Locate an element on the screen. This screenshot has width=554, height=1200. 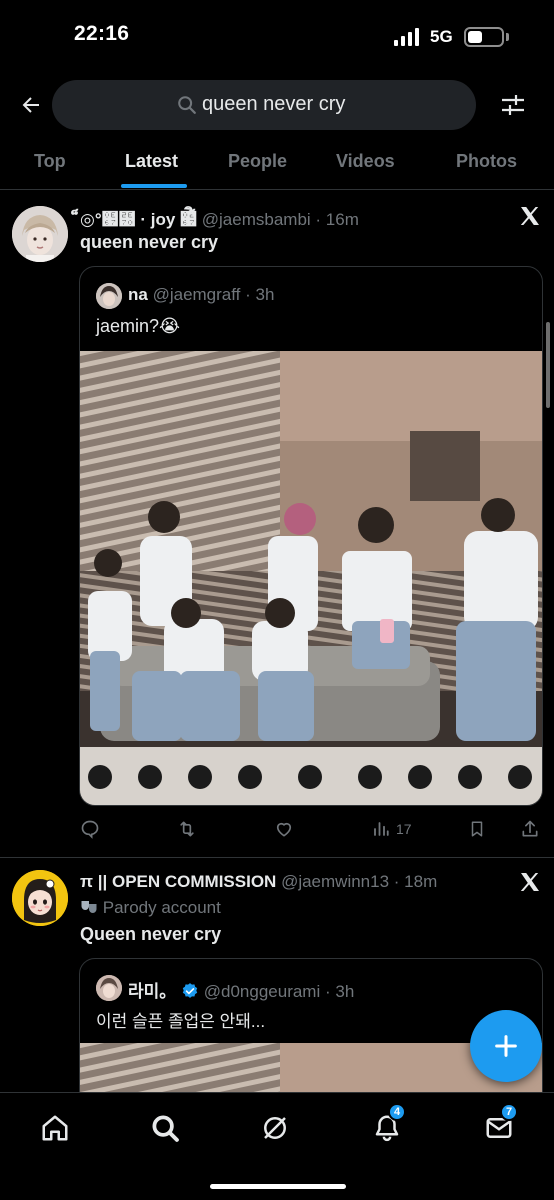
quote-text: jaemin?😭 is located at coordinates (138, 326).